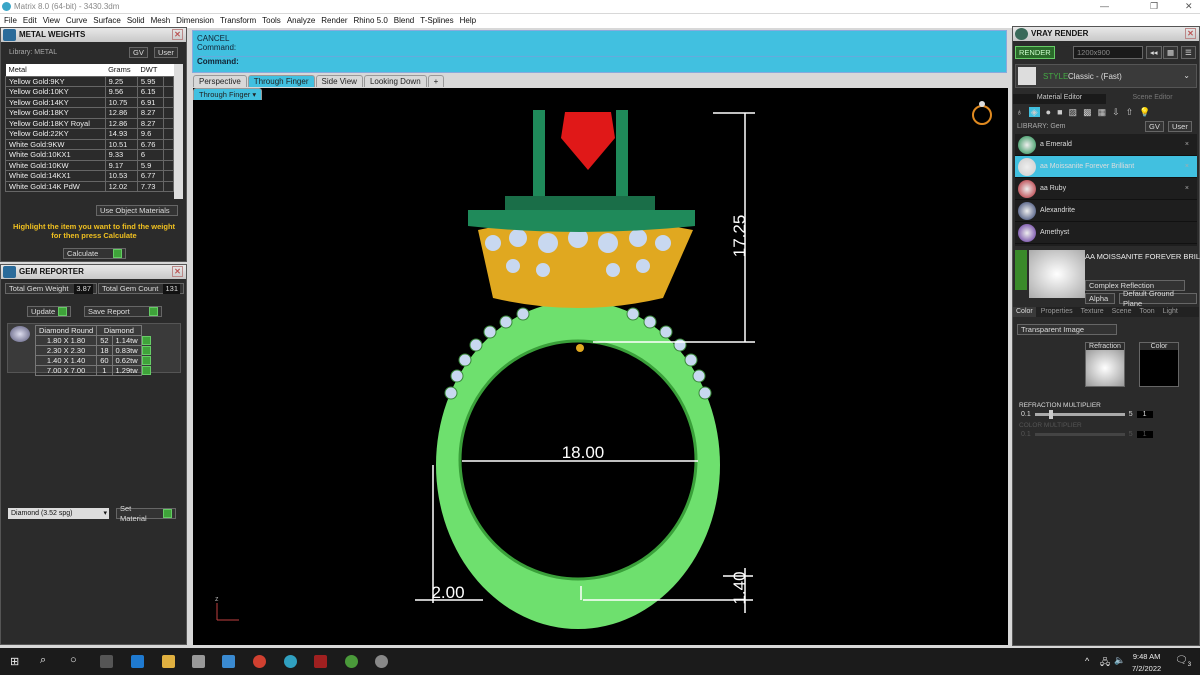 The width and height of the screenshot is (1200, 675). What do you see at coordinates (89, 144) in the screenshot?
I see `table-row: White Gold:9KW 10.51 6.76` at bounding box center [89, 144].